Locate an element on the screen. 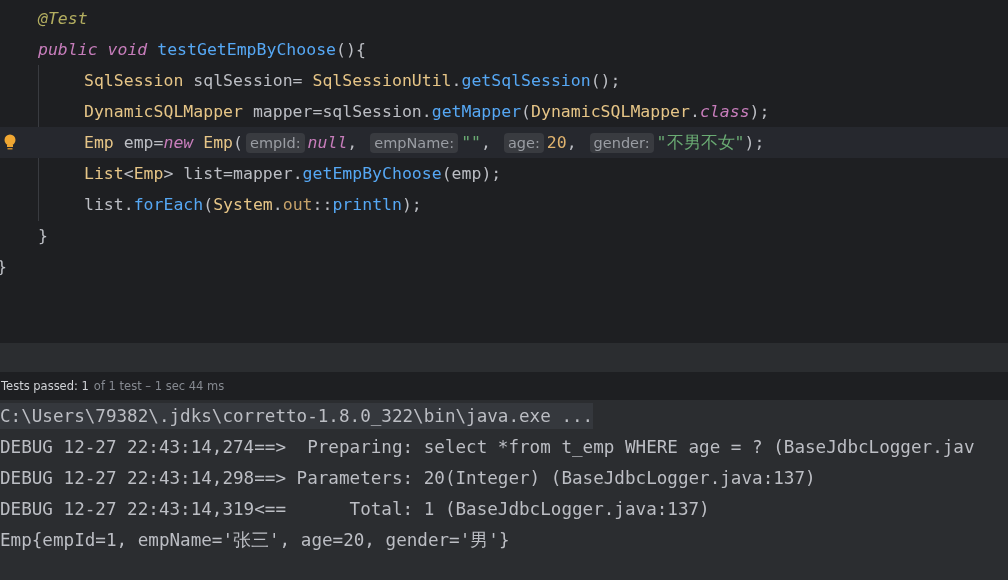 This screenshot has height=580, width=1008. console-line: DEBUG 12-27 22:43:14,319<== Total: 1 (BaseJdbcLogger.java:137) is located at coordinates (355, 509).